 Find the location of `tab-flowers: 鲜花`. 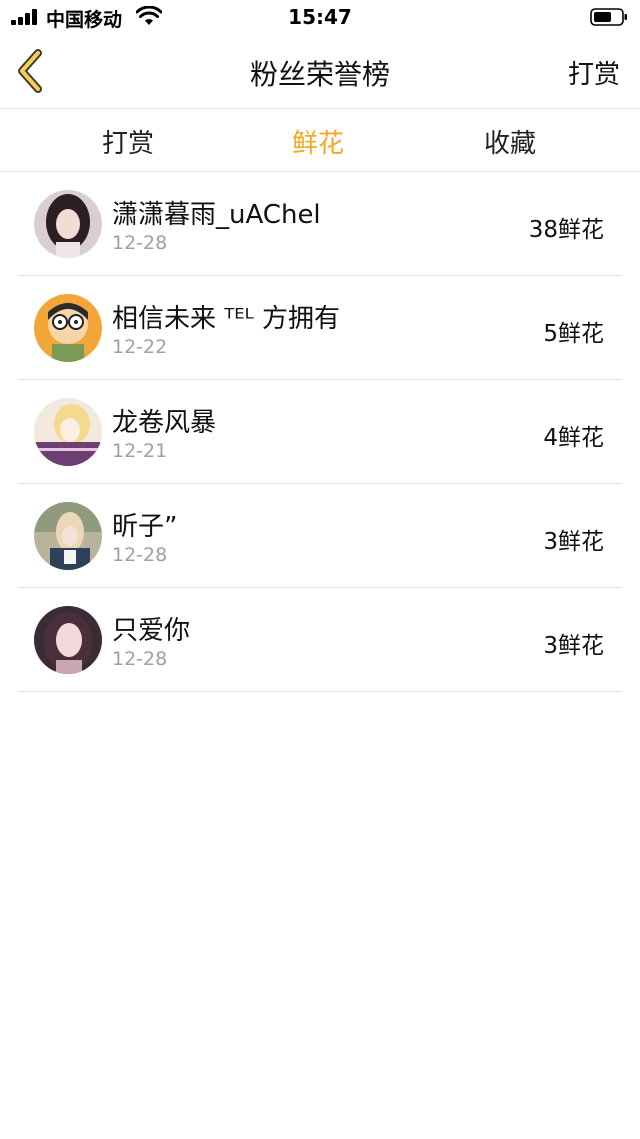

tab-flowers: 鲜花 is located at coordinates (318, 141).